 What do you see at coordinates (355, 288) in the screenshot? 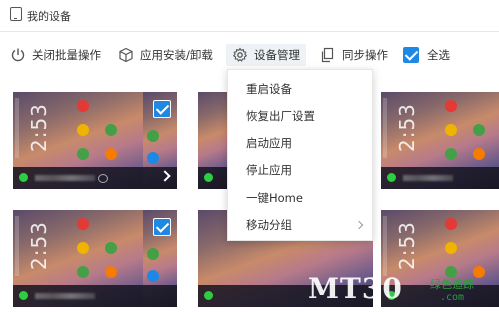
I see `watermark-logo: MT30` at bounding box center [355, 288].